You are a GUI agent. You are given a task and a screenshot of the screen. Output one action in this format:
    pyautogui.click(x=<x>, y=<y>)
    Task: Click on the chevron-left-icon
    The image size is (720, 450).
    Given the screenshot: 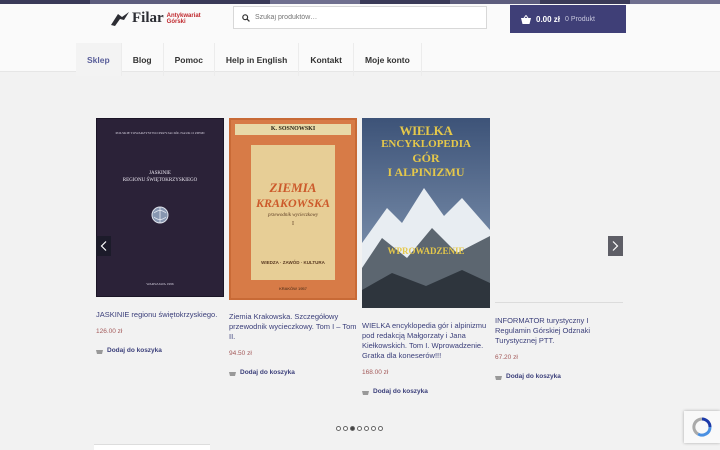 What is the action you would take?
    pyautogui.click(x=103, y=246)
    